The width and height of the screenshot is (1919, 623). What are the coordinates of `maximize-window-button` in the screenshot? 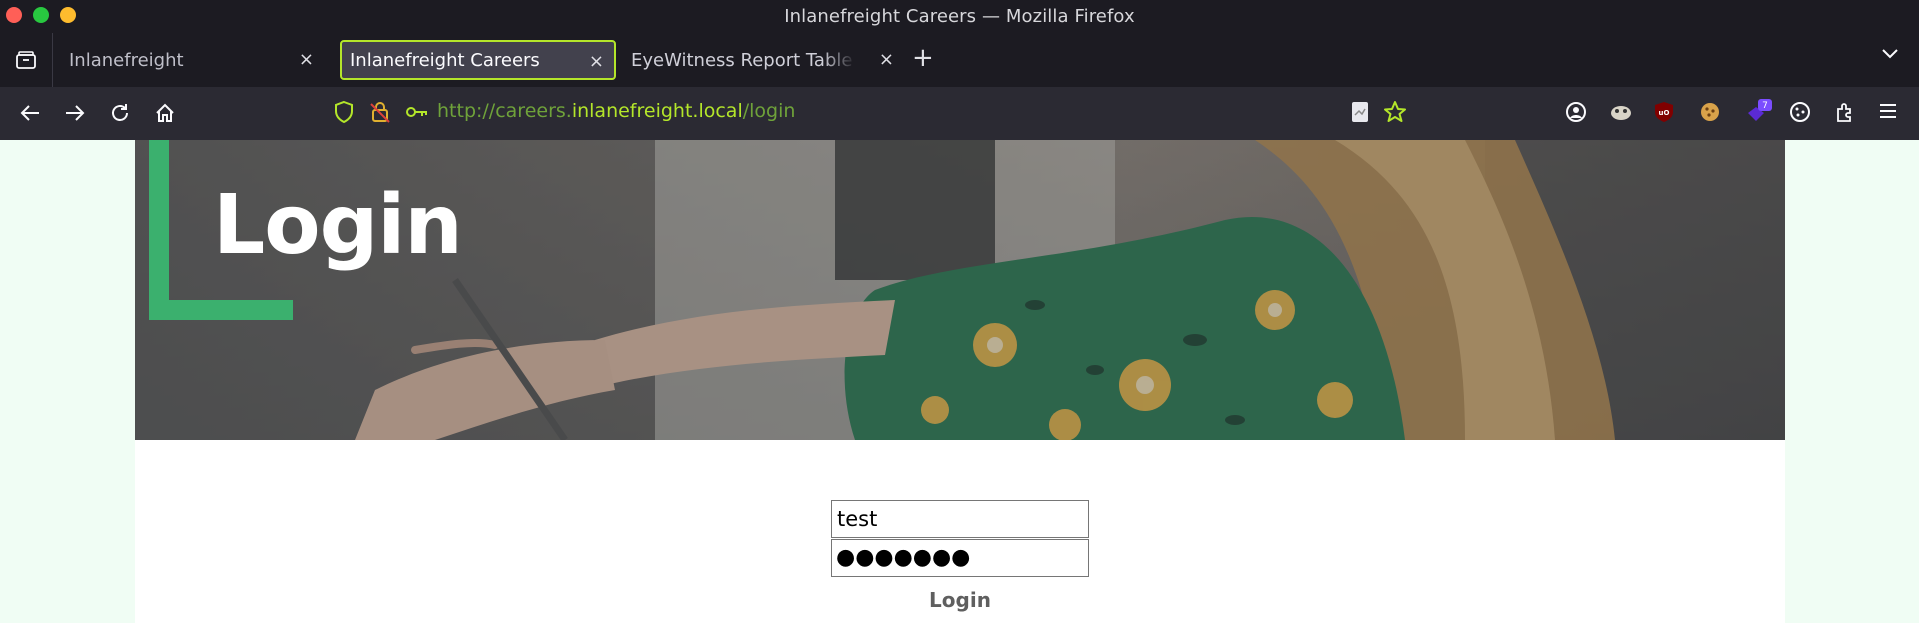 It's located at (41, 15).